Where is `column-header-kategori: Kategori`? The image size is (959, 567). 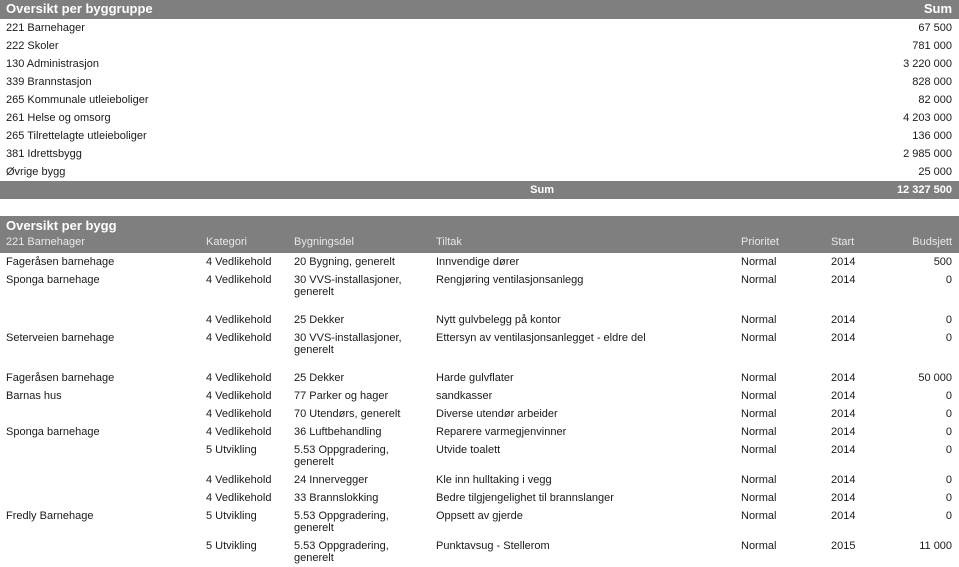 column-header-kategori: Kategori is located at coordinates (244, 243).